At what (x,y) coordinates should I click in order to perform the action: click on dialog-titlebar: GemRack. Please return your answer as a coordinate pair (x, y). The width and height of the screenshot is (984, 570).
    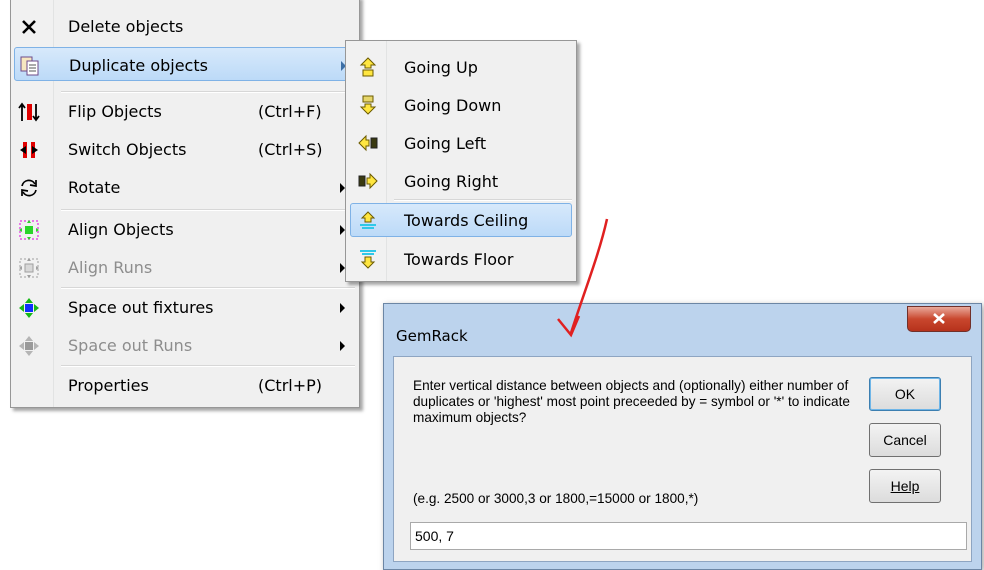
    Looking at the image, I should click on (682, 330).